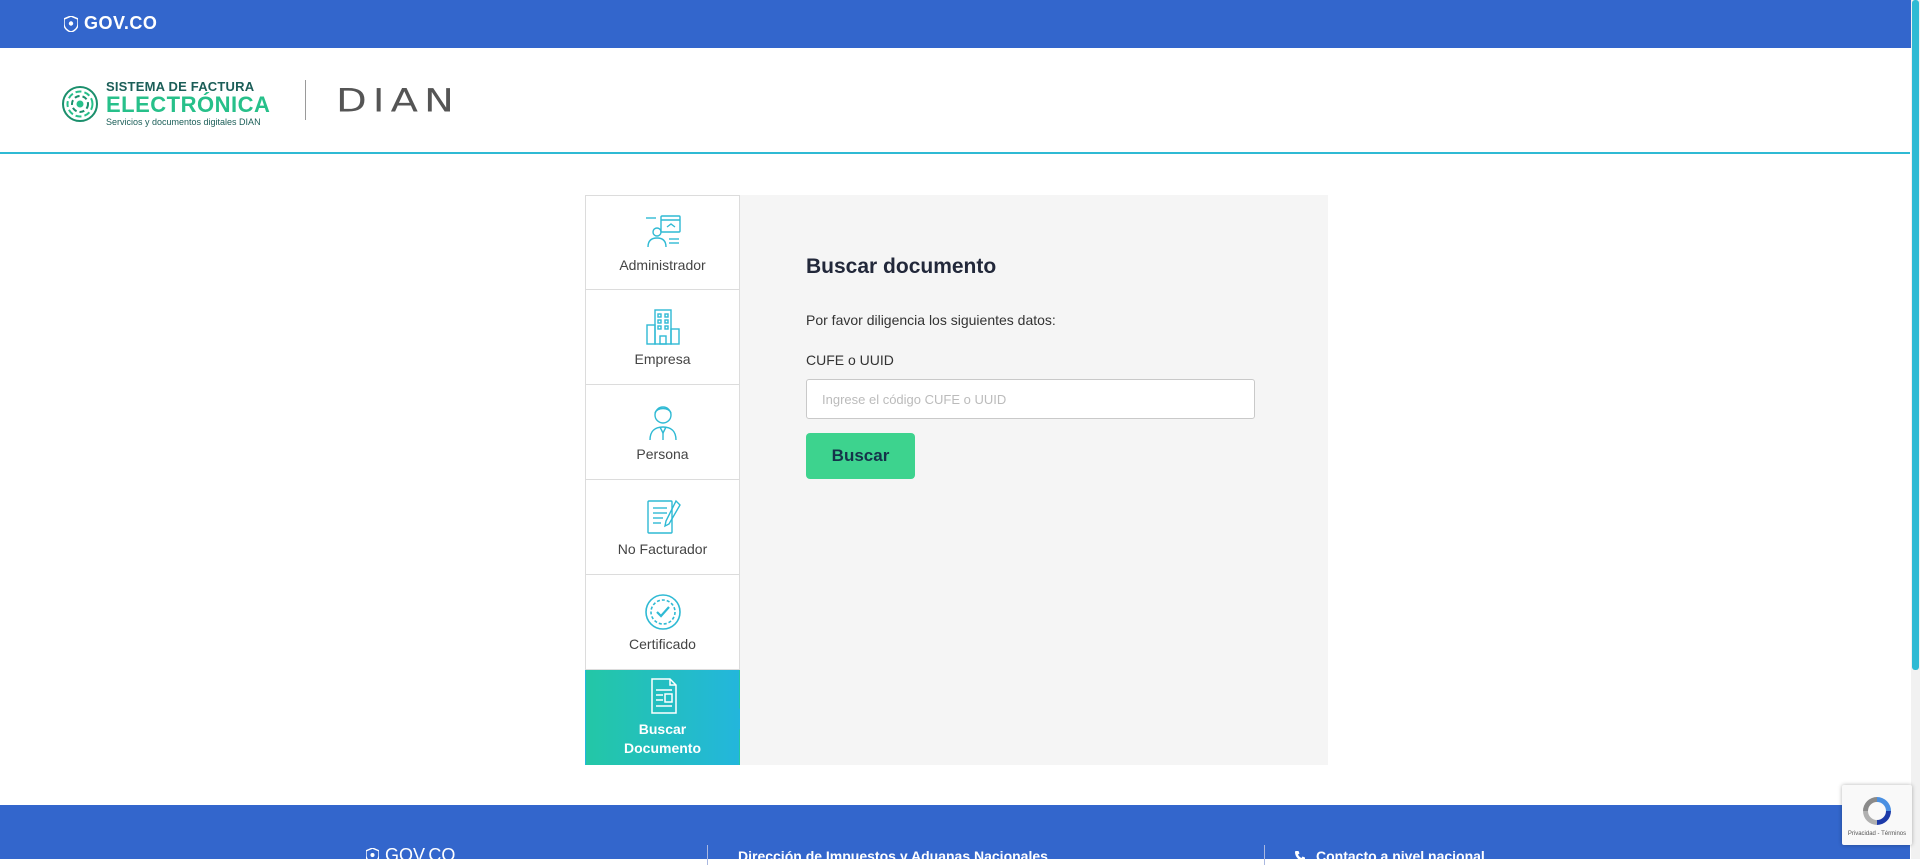 The height and width of the screenshot is (866, 1920). What do you see at coordinates (398, 101) in the screenshot?
I see `dian-logo: DIAN` at bounding box center [398, 101].